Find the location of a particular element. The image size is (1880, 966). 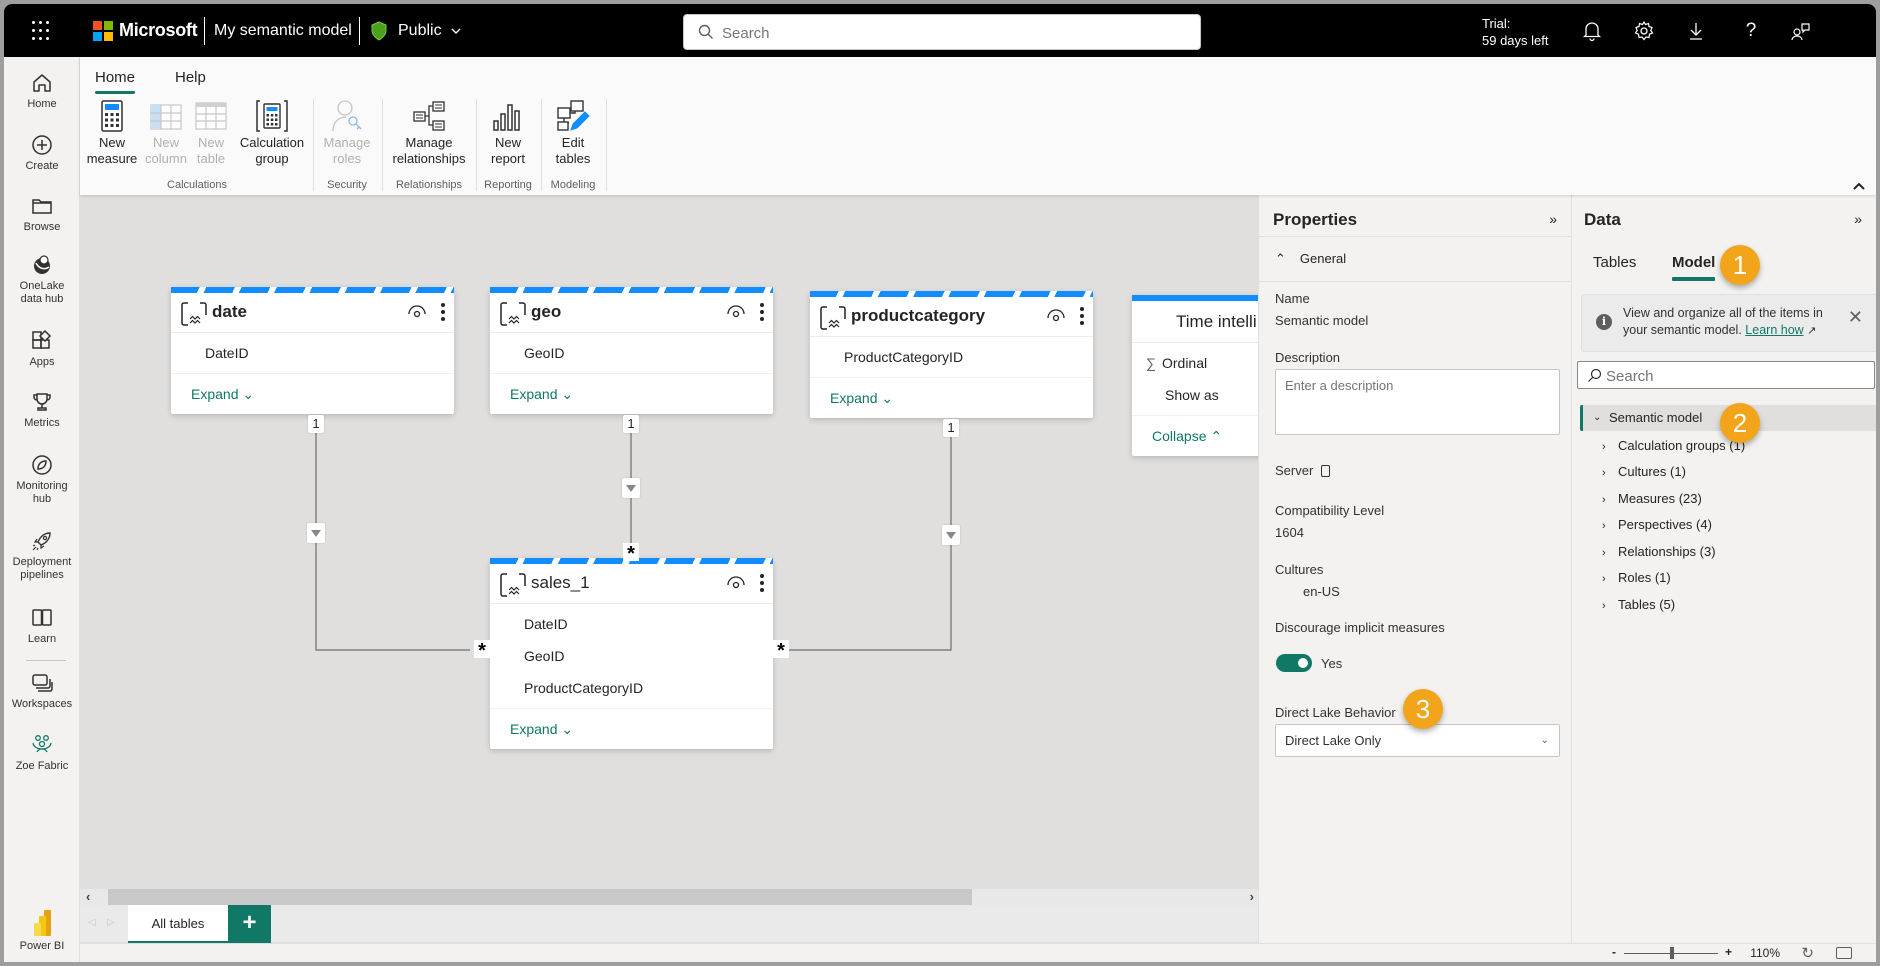

calculation-group-button: Calculation group is located at coordinates (272, 133).